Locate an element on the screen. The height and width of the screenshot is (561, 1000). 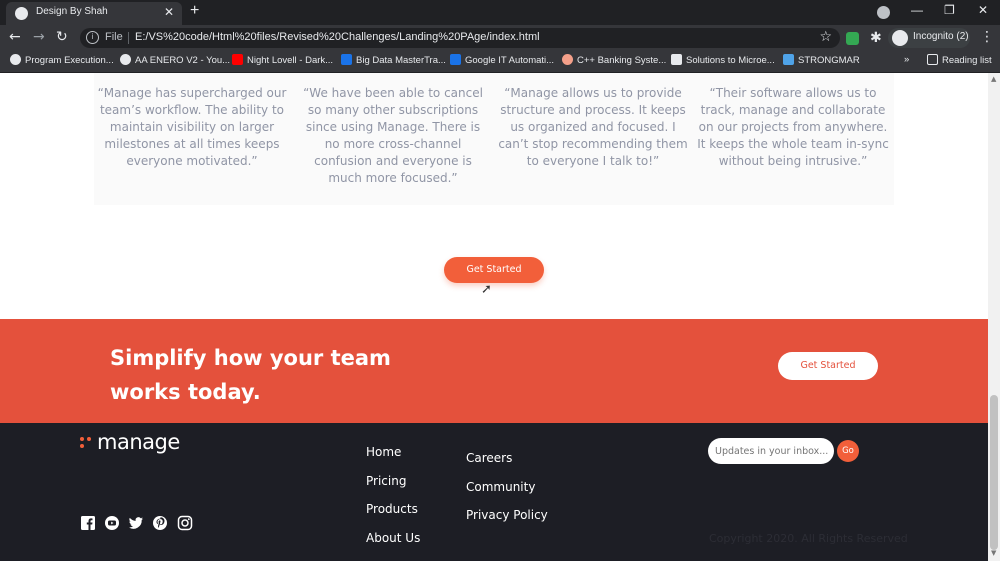
restore-icon: ❐ is located at coordinates (949, 10).